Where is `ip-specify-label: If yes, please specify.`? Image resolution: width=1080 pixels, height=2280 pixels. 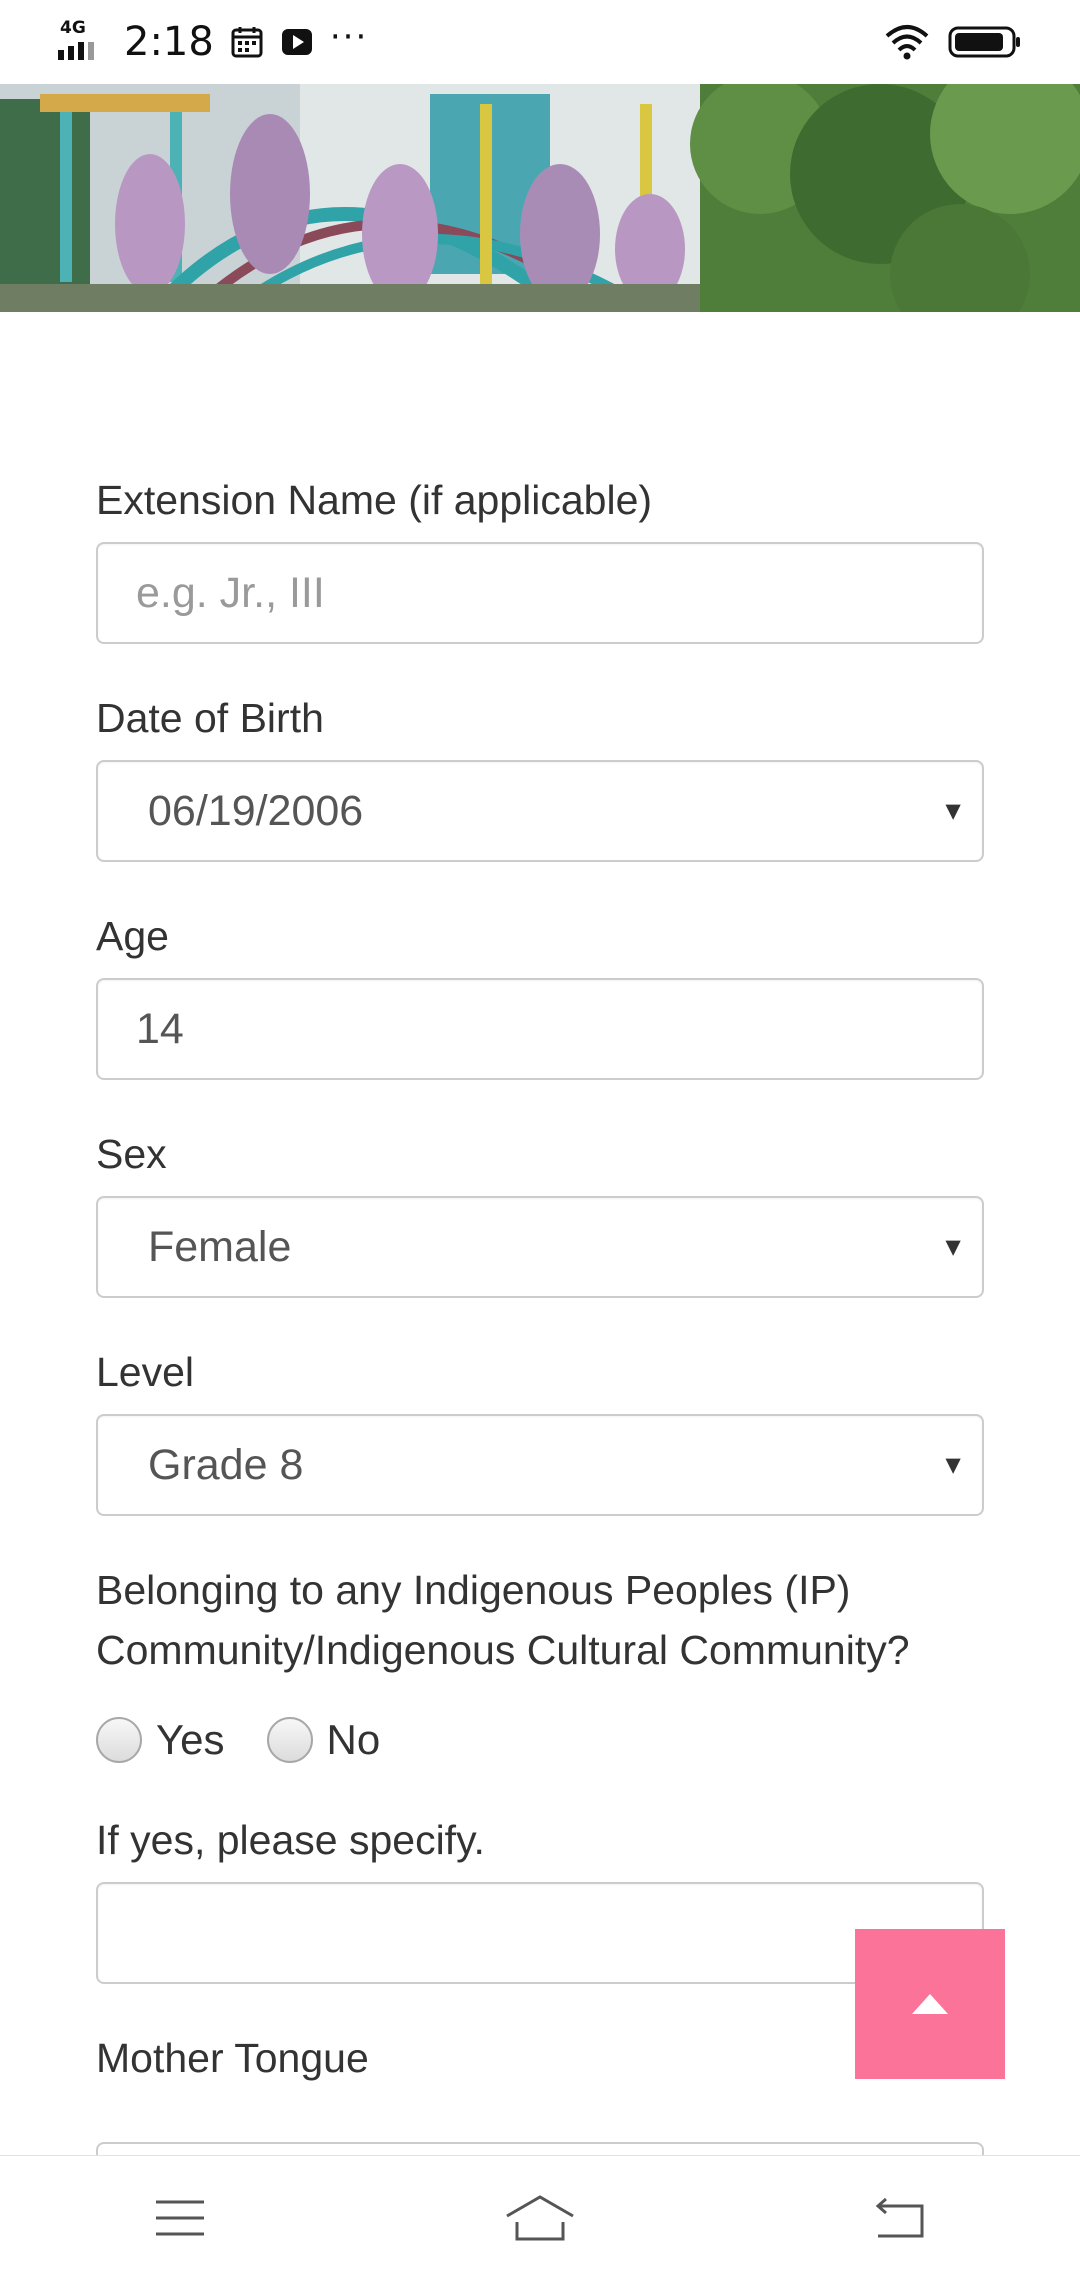 ip-specify-label: If yes, please specify. is located at coordinates (290, 1840).